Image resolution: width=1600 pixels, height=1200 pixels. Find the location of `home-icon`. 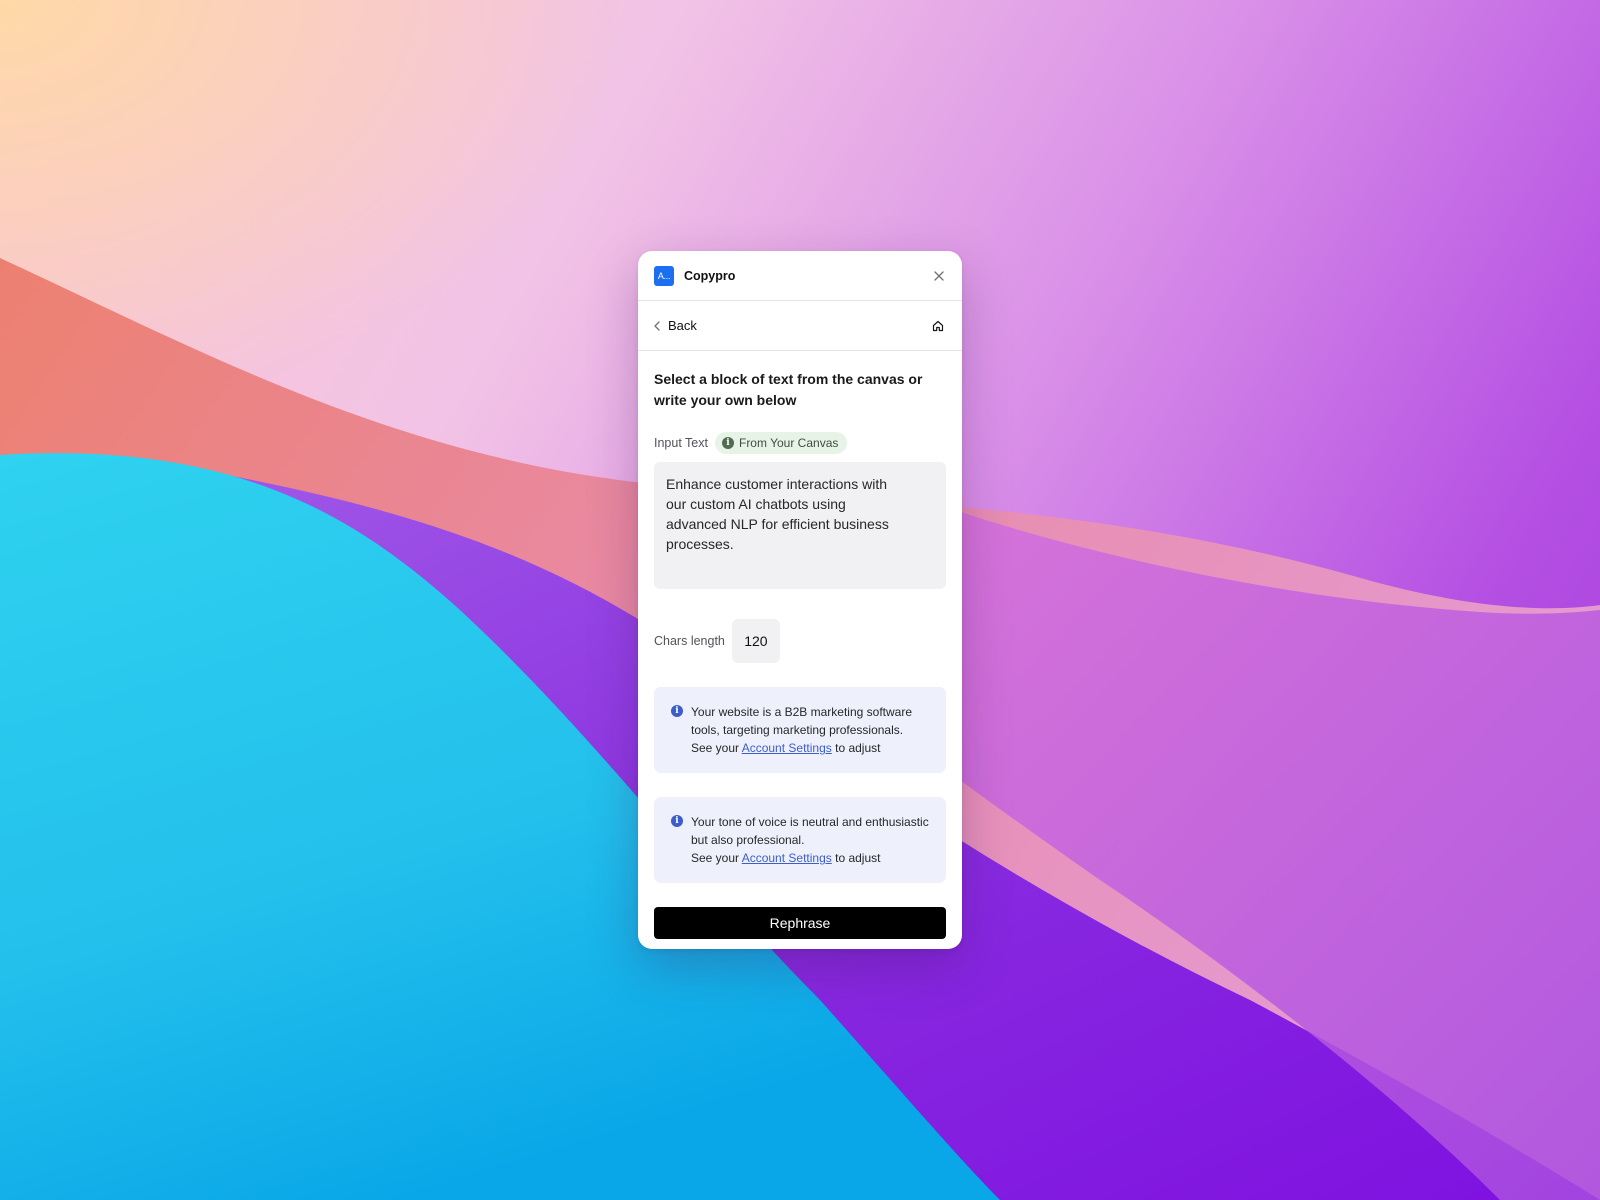

home-icon is located at coordinates (938, 325).